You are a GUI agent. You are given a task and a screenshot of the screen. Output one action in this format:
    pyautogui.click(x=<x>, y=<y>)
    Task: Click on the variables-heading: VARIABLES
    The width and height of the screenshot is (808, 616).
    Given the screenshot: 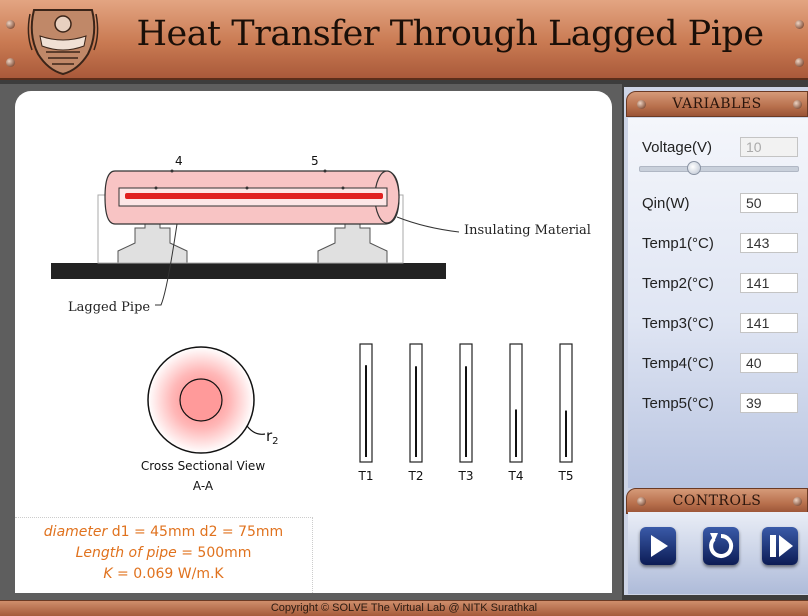 What is the action you would take?
    pyautogui.click(x=717, y=104)
    